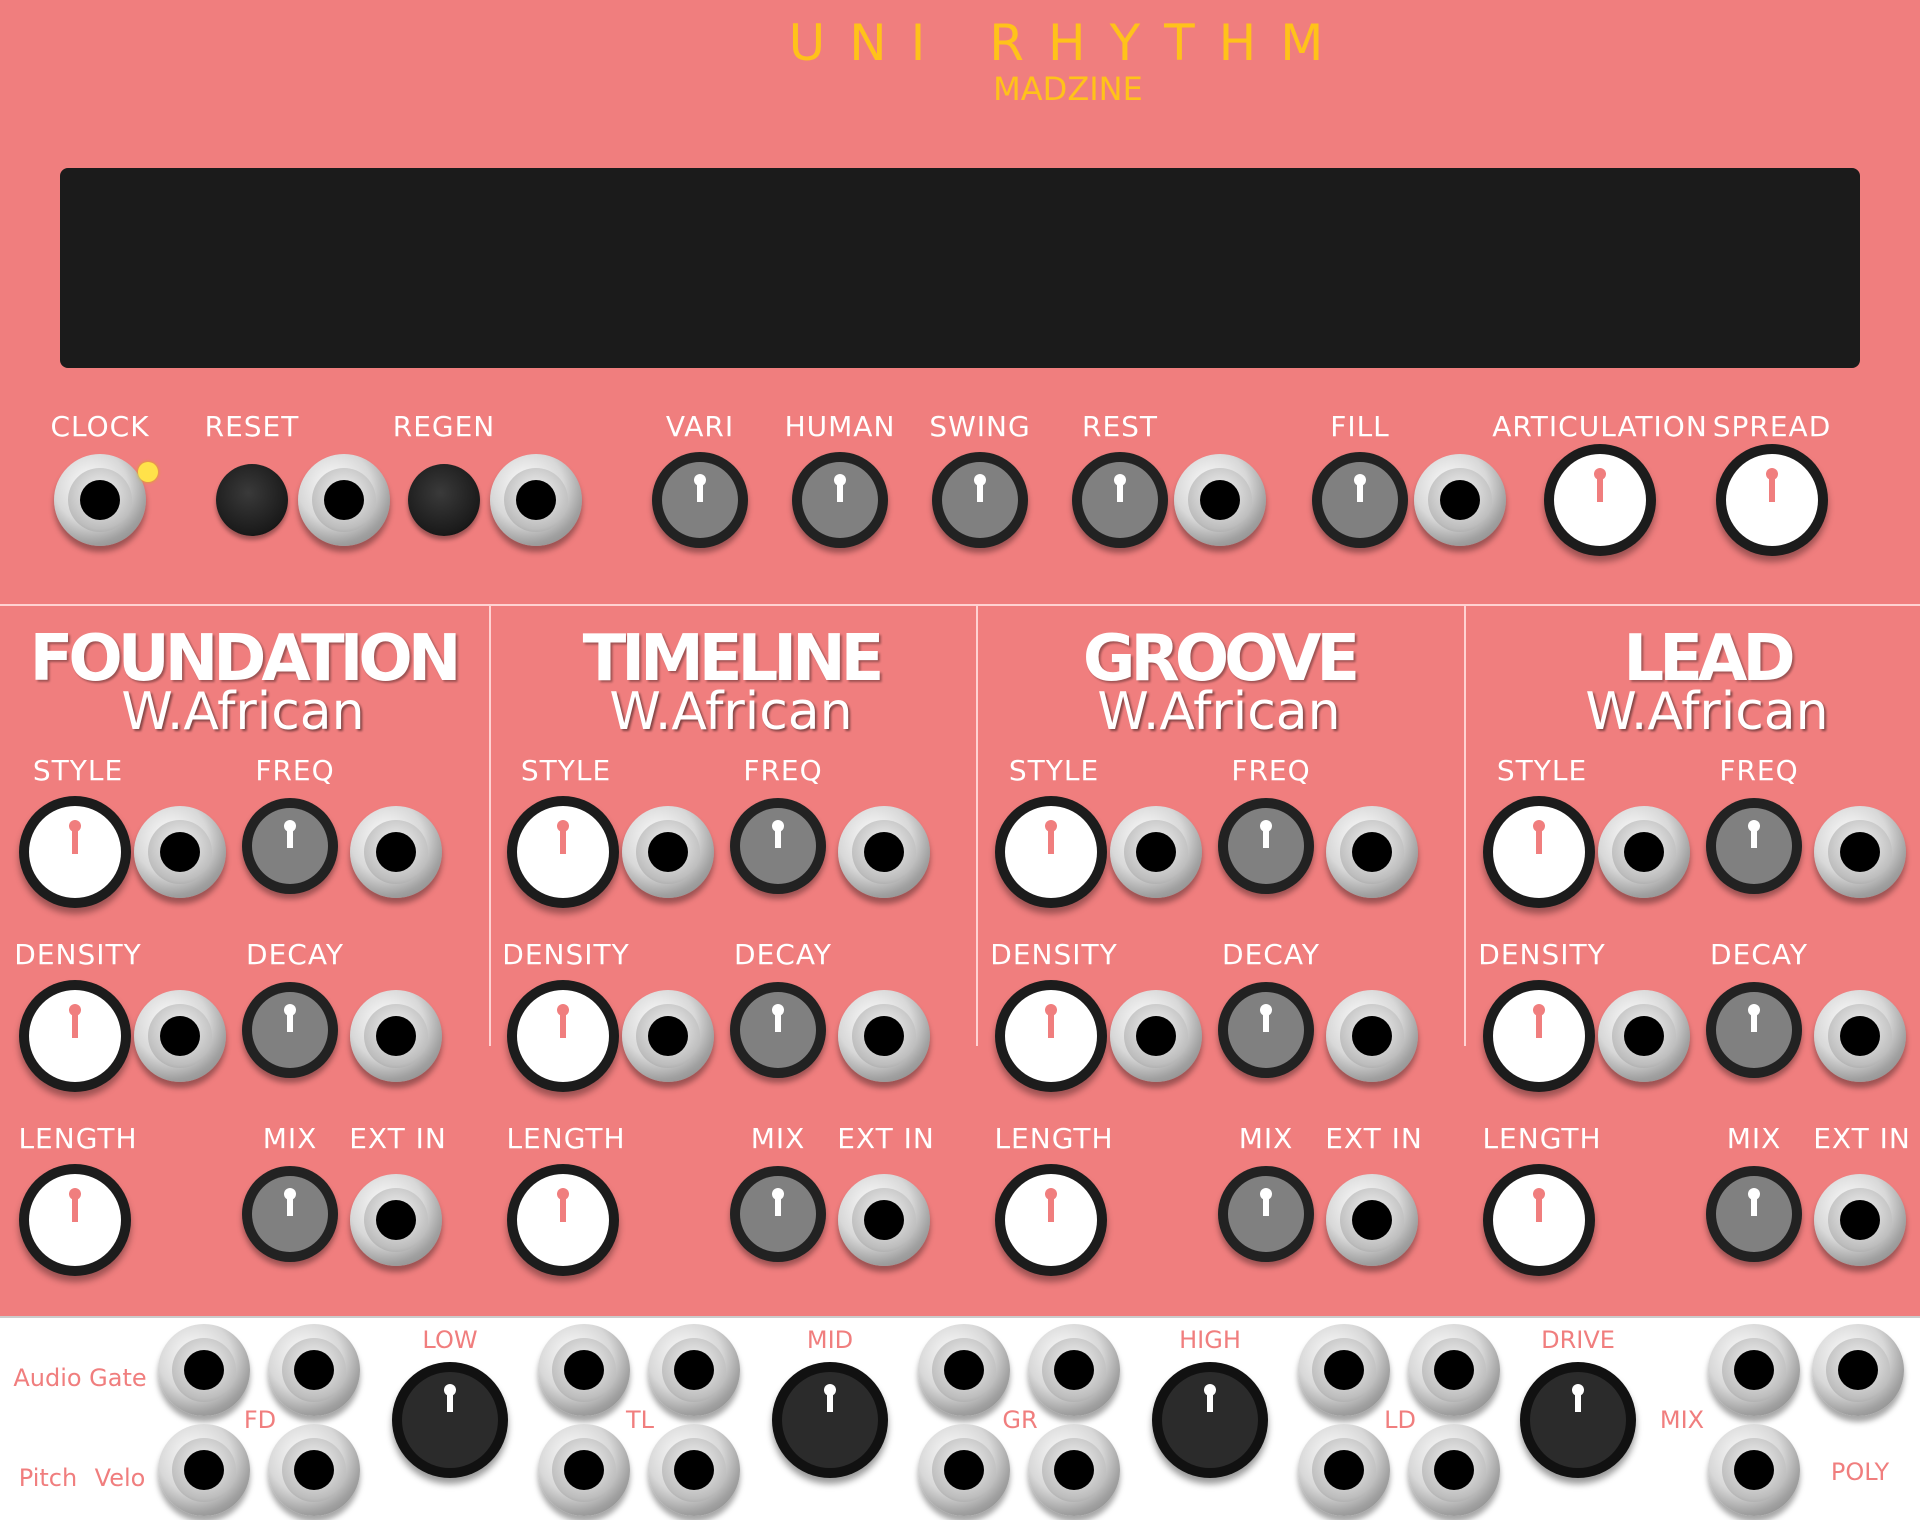  Describe the element at coordinates (100, 500) in the screenshot. I see `clock-input-jack` at that location.